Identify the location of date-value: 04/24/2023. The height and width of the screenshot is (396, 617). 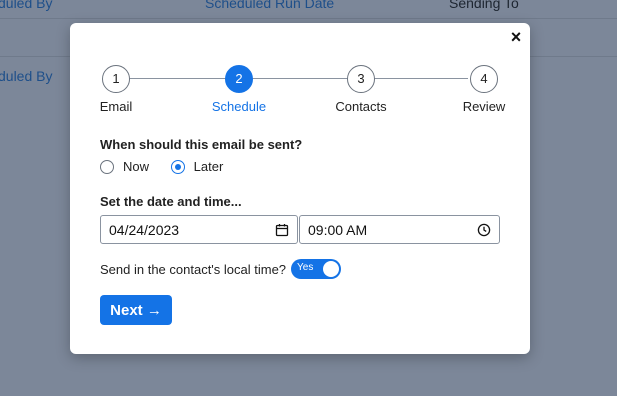
(144, 229).